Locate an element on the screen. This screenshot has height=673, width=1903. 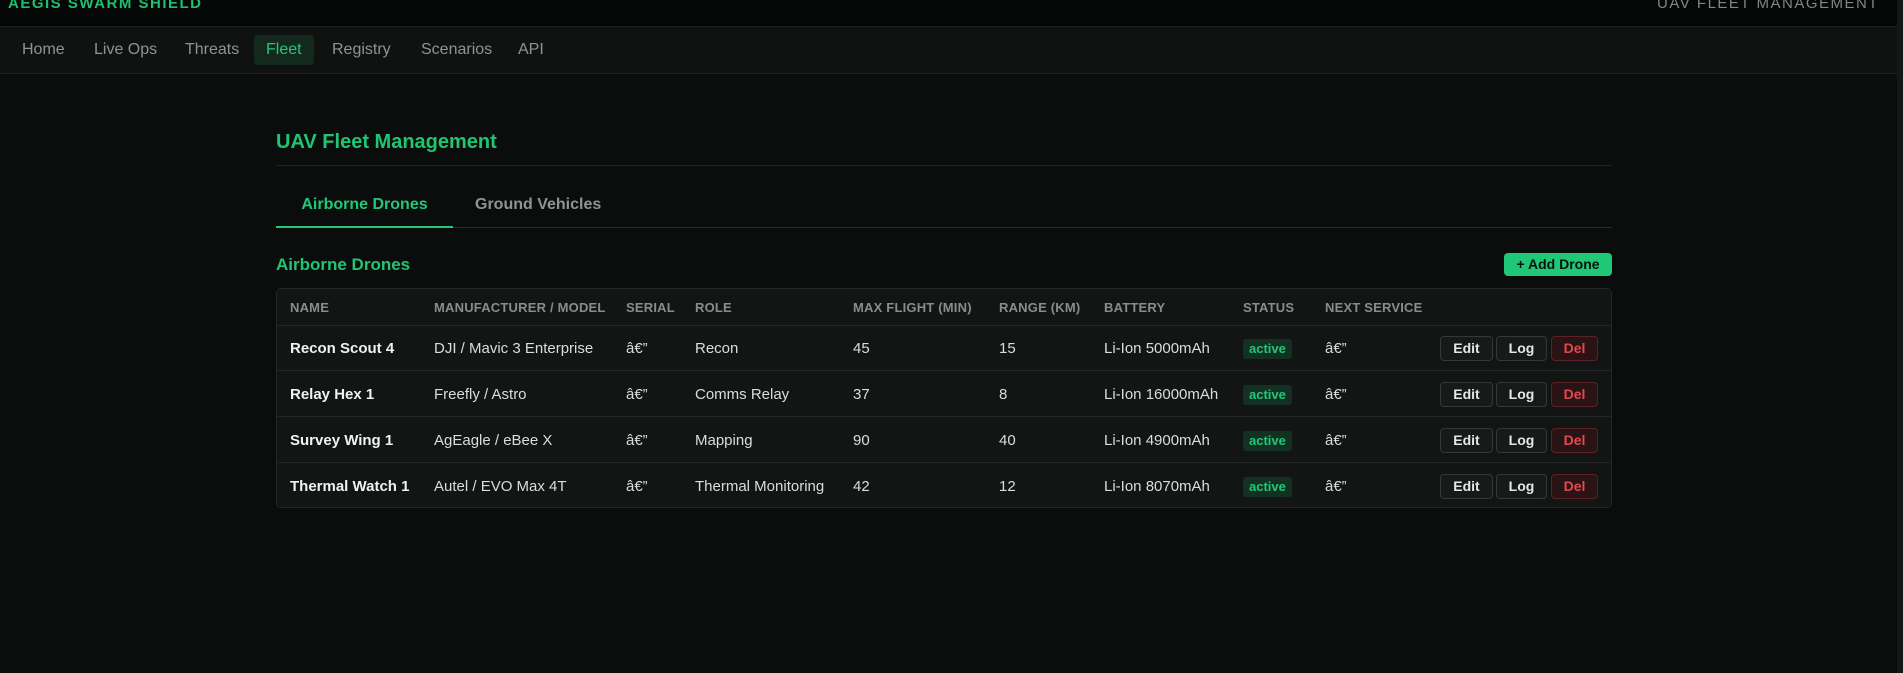
cell-name: Thermal Watch 1 is located at coordinates (350, 486).